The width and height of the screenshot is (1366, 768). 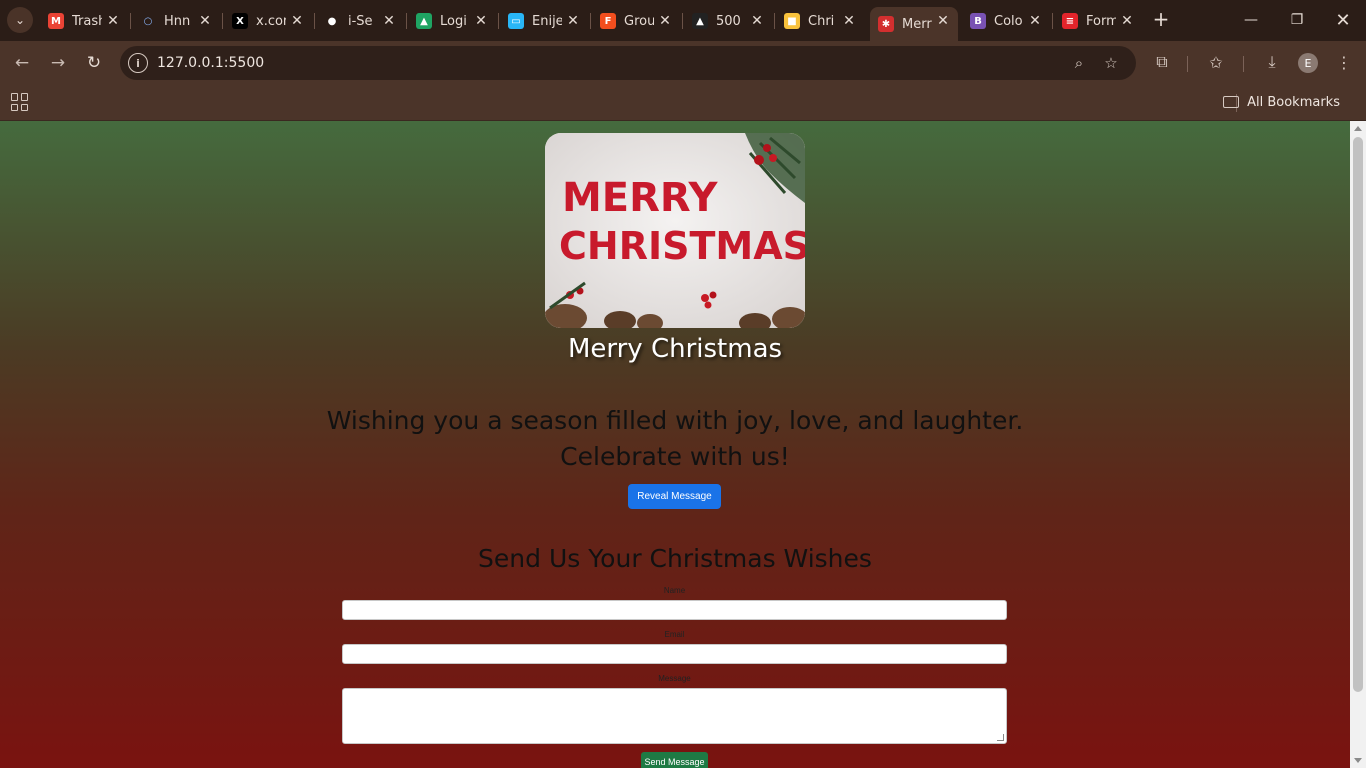 I want to click on tab-title: Chri, so click(x=821, y=21).